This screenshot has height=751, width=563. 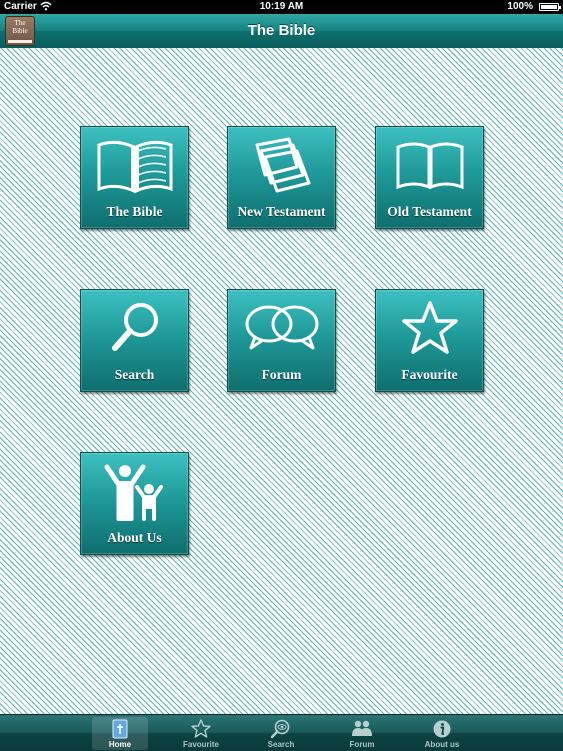 I want to click on book-home-icon, so click(x=120, y=729).